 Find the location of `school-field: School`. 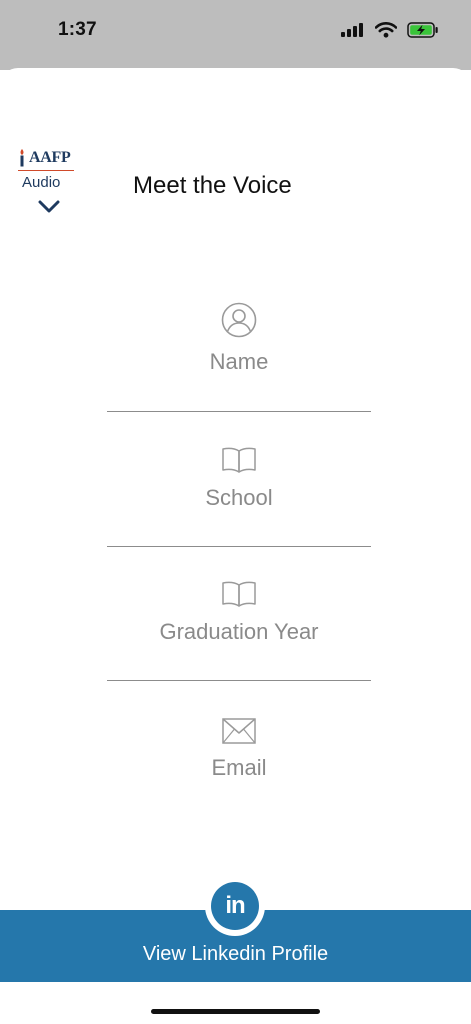

school-field: School is located at coordinates (239, 478).